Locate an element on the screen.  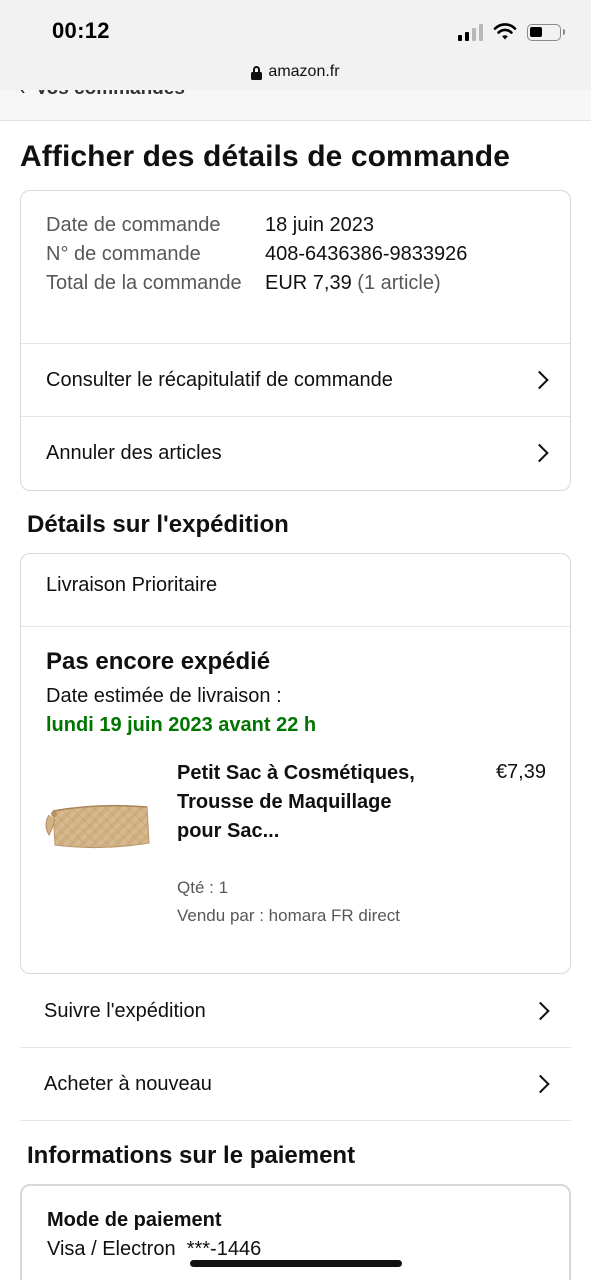
estimated-delivery-date: lundi 19 juin 2023 avant 22 h is located at coordinates (181, 725).